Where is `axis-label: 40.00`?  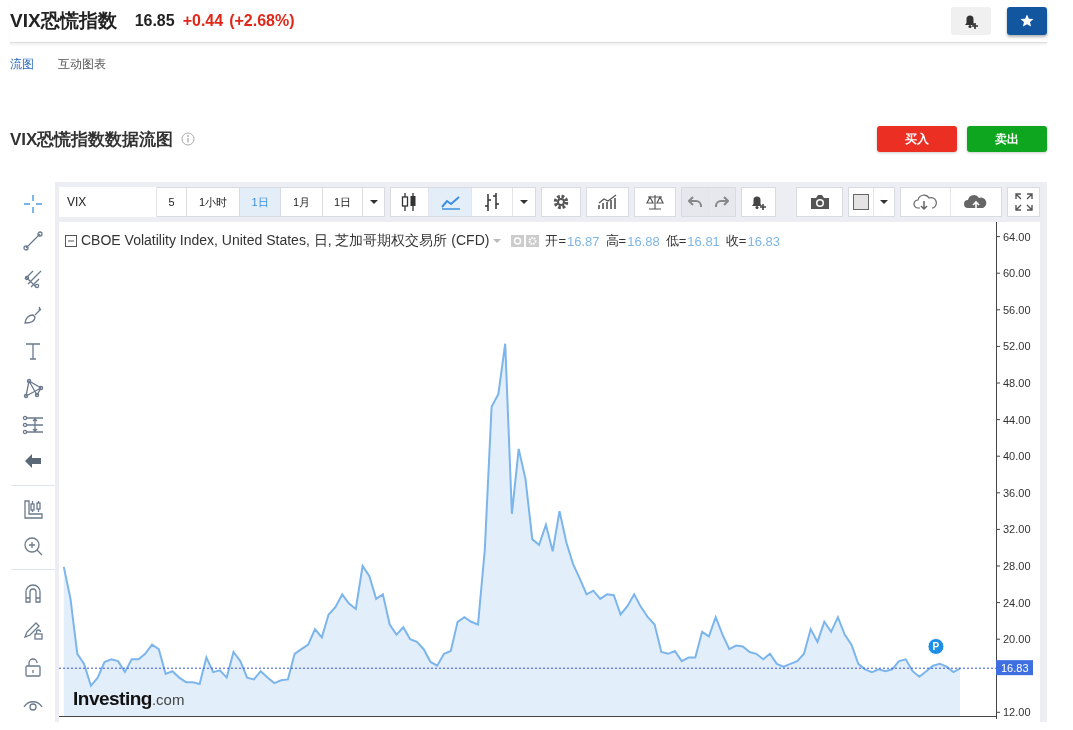
axis-label: 40.00 is located at coordinates (1017, 456).